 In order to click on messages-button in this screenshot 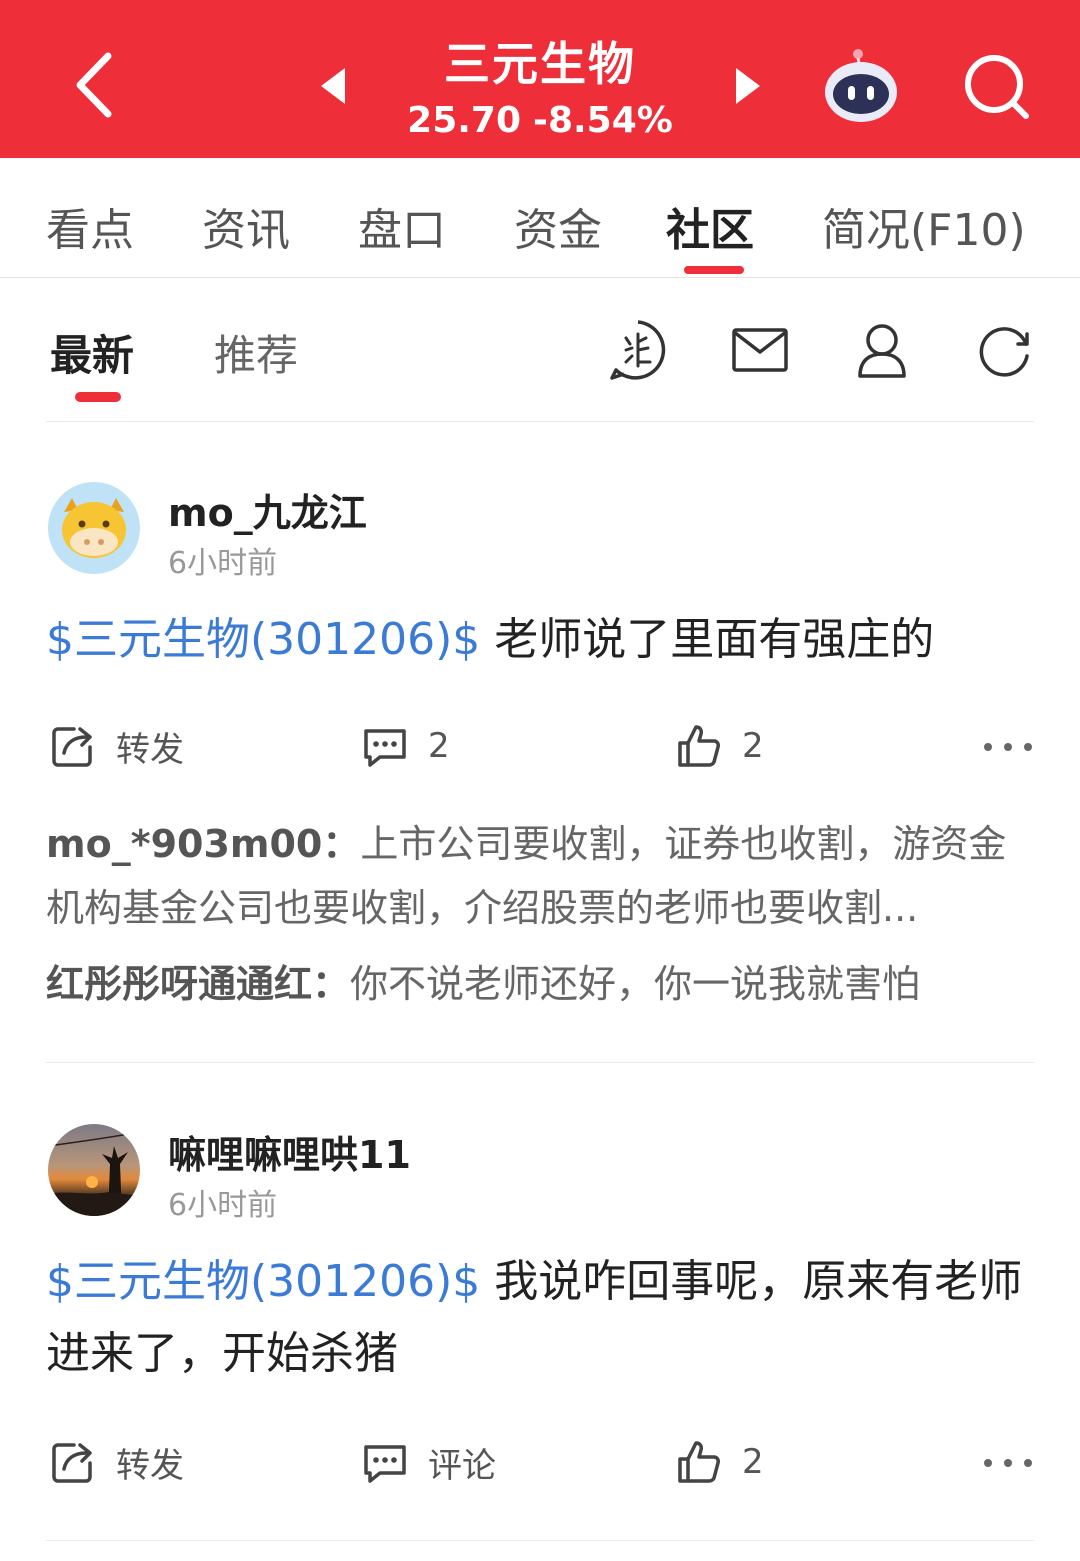, I will do `click(760, 350)`.